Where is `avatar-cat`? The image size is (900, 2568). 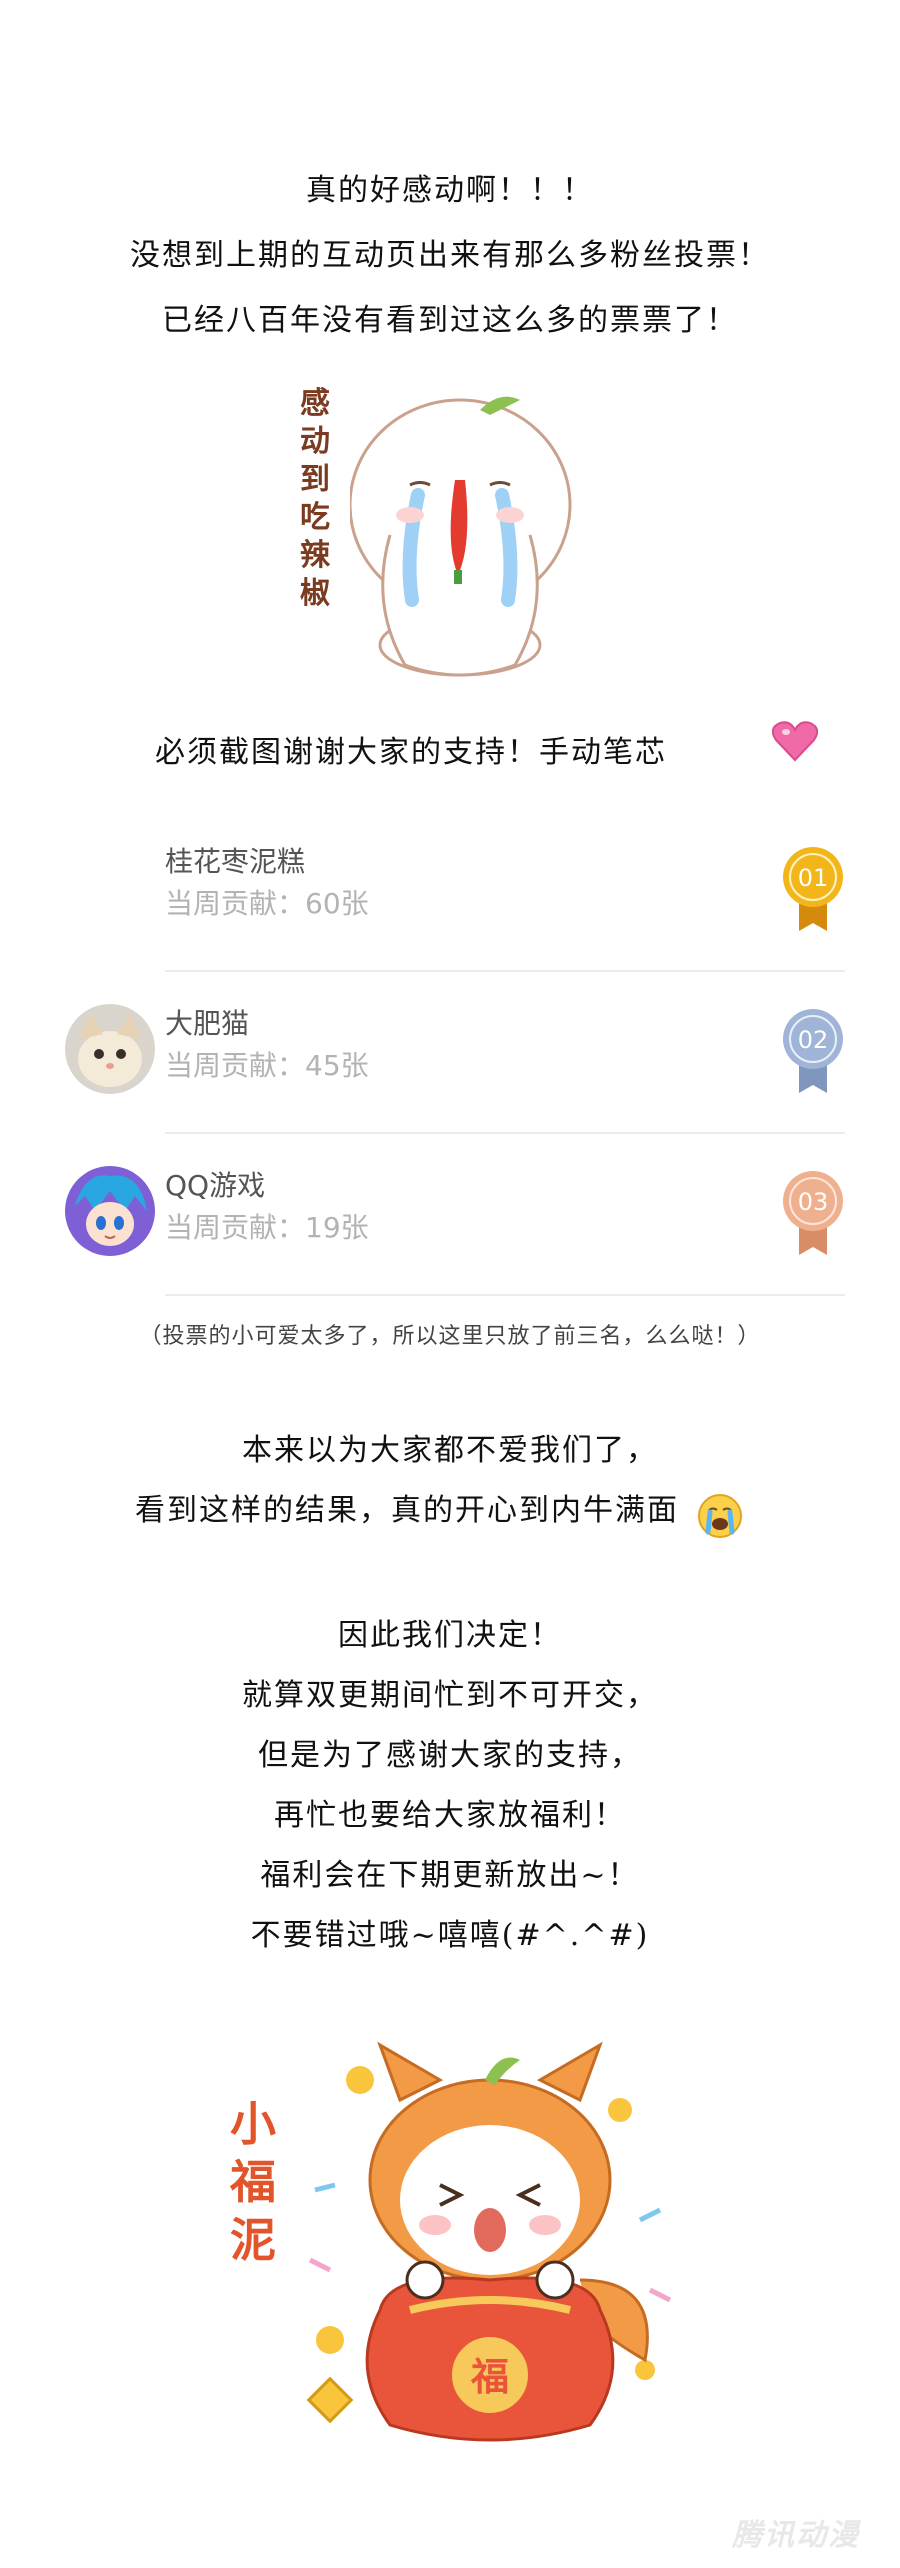 avatar-cat is located at coordinates (110, 1049).